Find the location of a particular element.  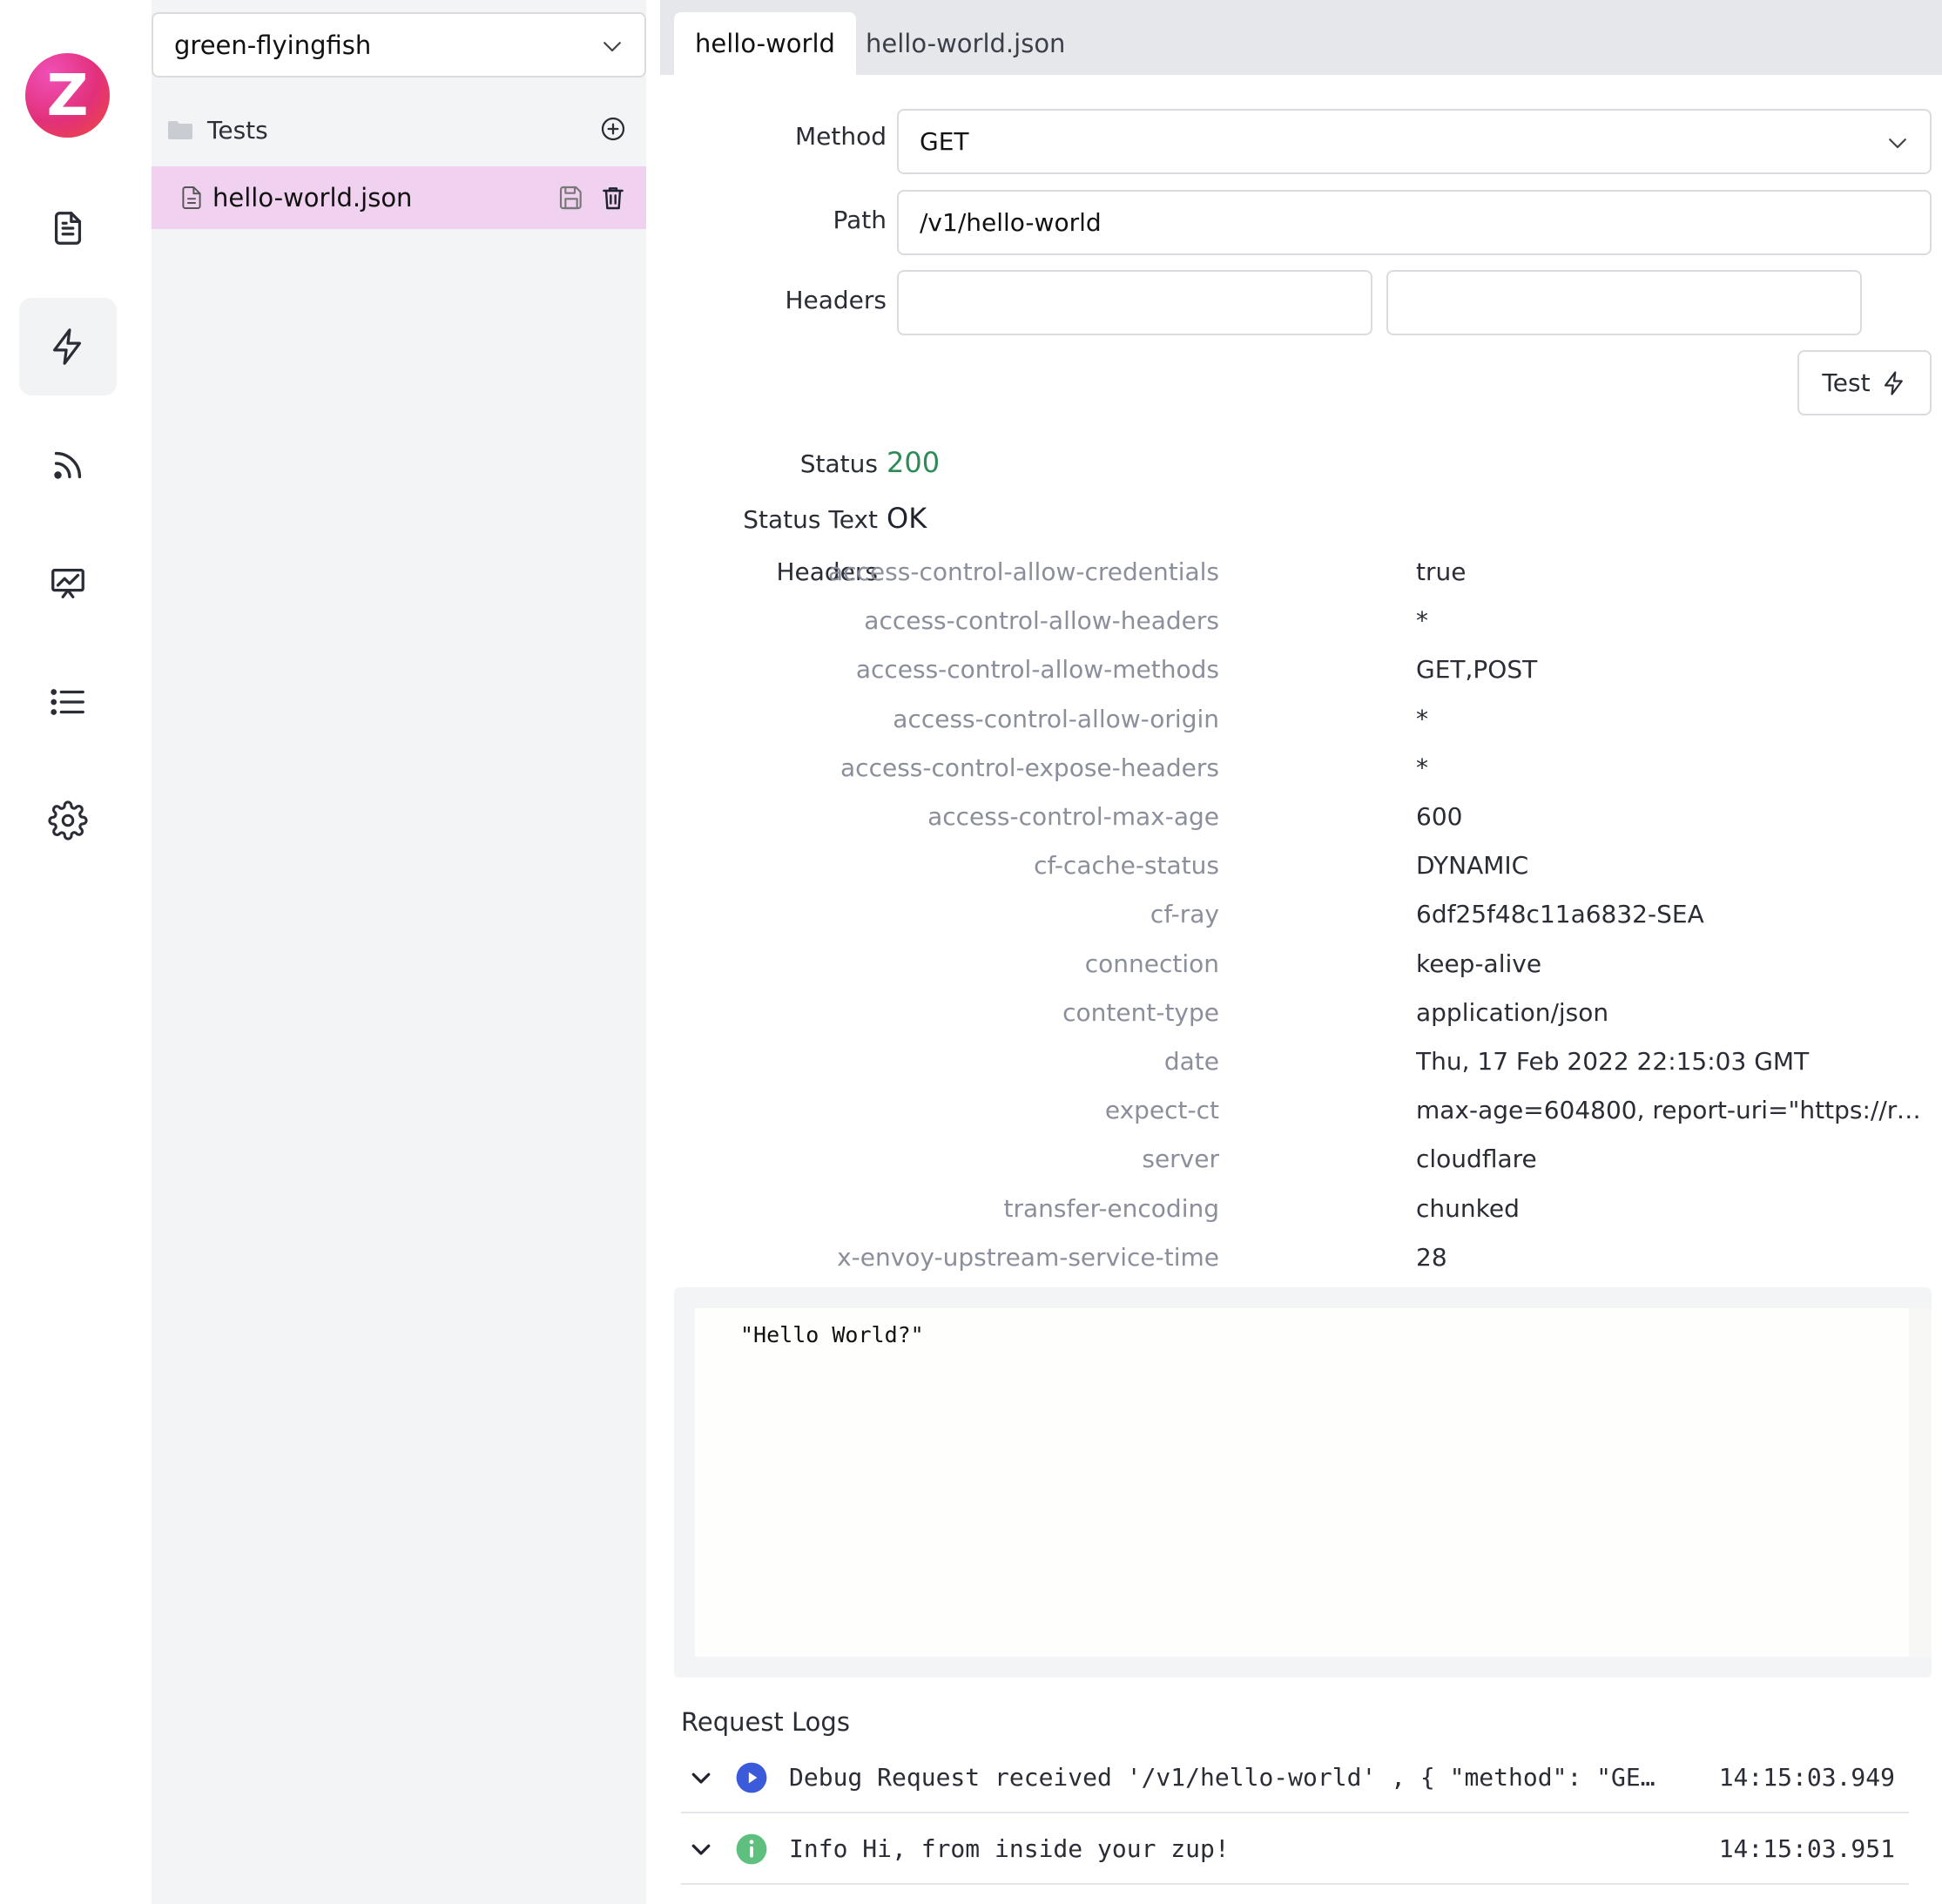

response-header-key: access-control-allow-methods is located at coordinates (1037, 670).